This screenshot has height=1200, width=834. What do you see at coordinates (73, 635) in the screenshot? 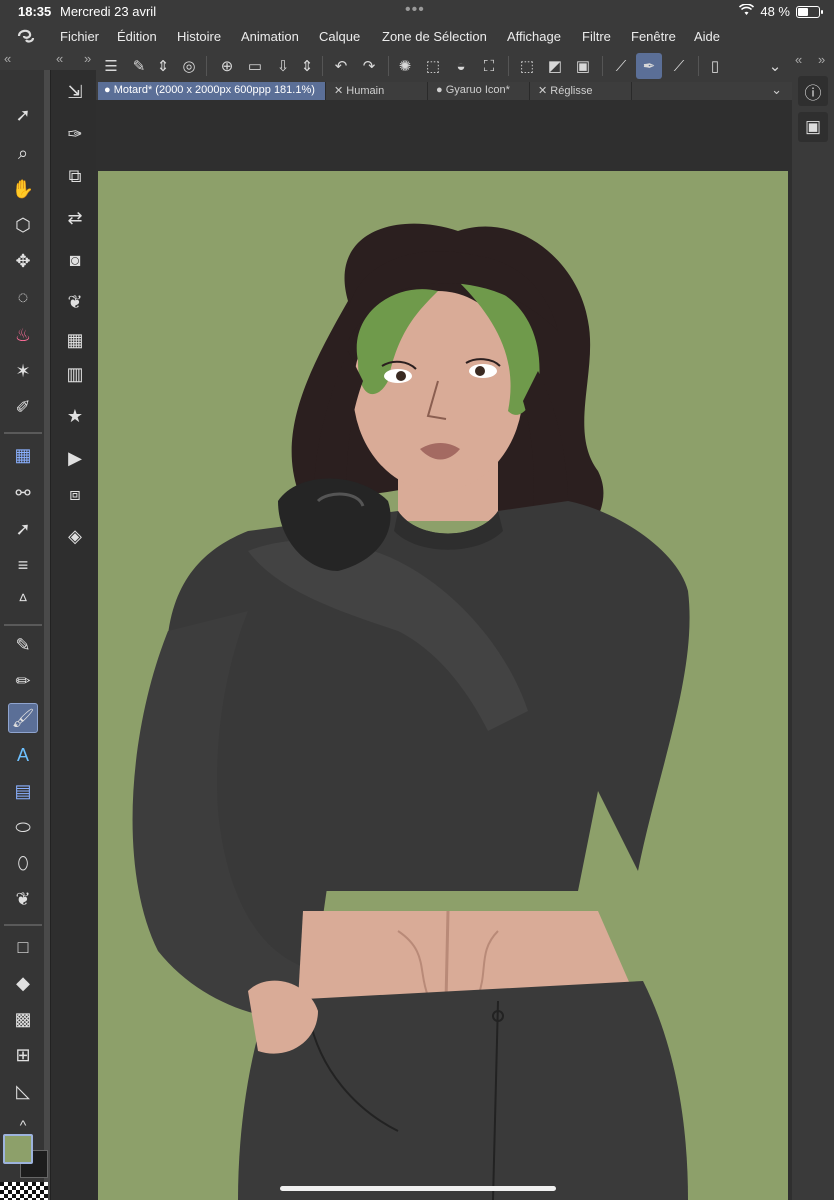
I see `sub-tool-panel: ⇲ ✑ ⧉ ⇄ ◙ ❦ ▦ ▥ ★ ▶ ⧈ ◈` at bounding box center [73, 635].